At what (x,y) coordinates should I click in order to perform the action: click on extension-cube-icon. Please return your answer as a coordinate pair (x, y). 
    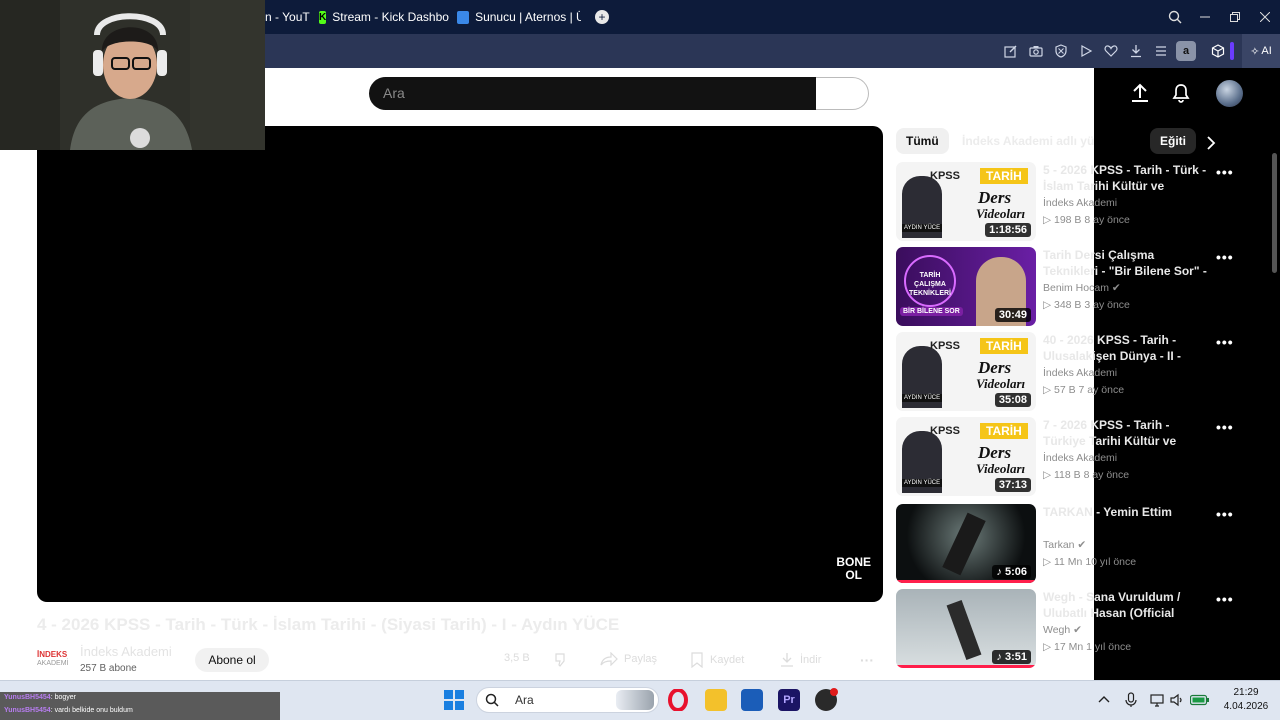
    Looking at the image, I should click on (1218, 51).